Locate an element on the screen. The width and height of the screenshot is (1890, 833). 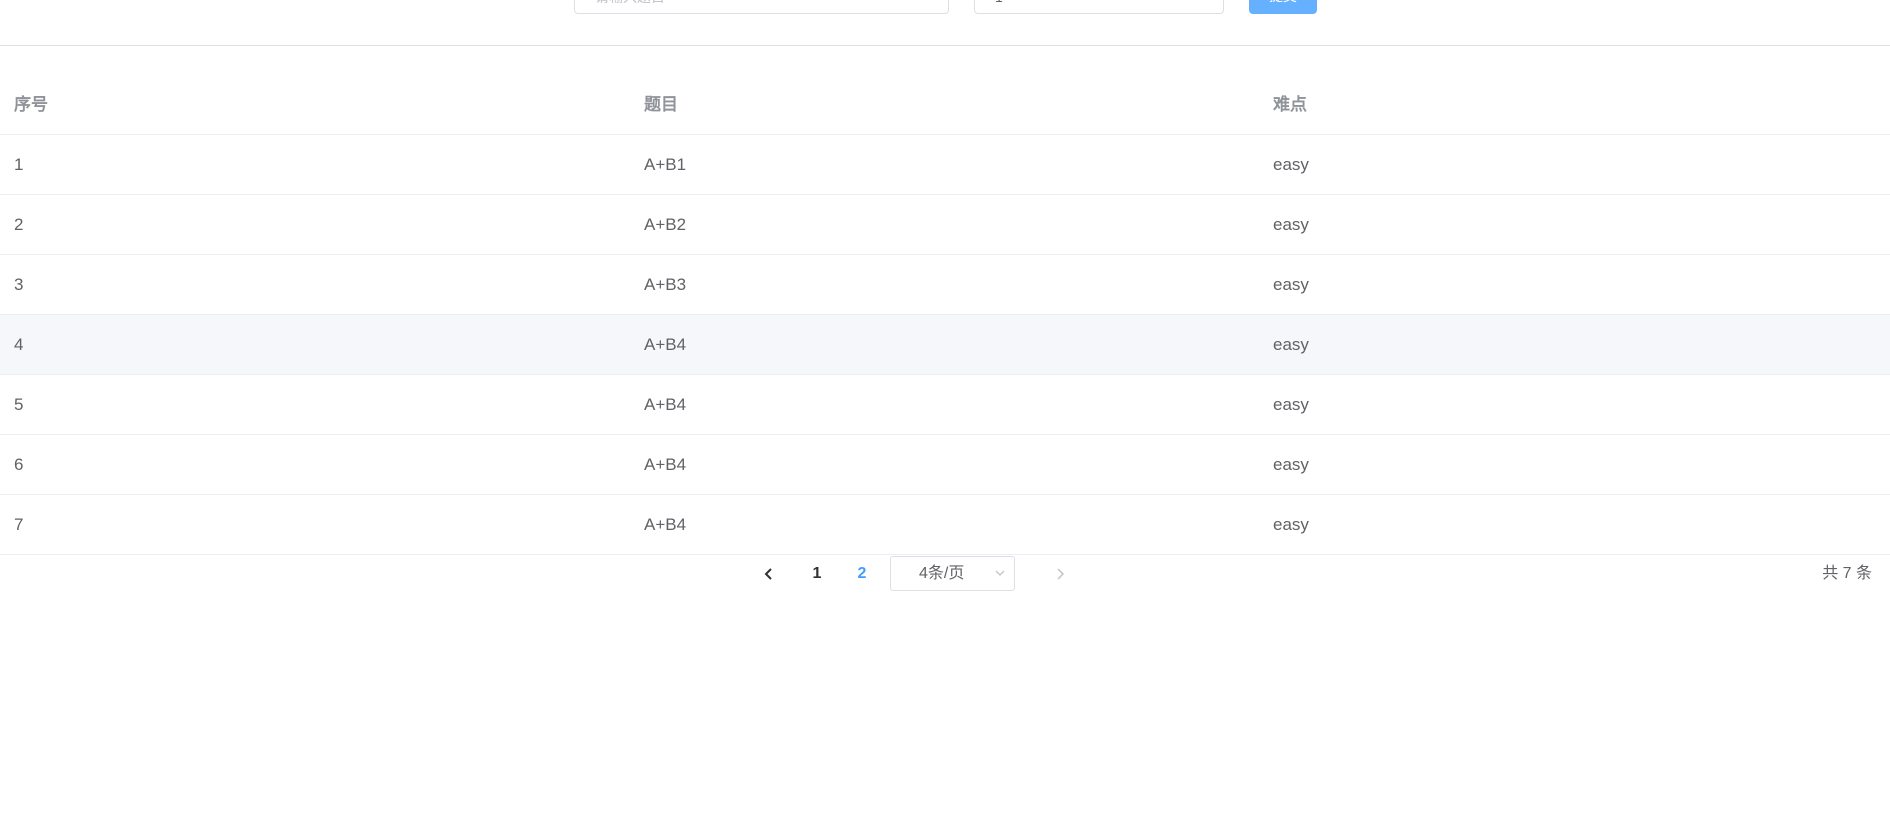
chevron-left-icon is located at coordinates (768, 574).